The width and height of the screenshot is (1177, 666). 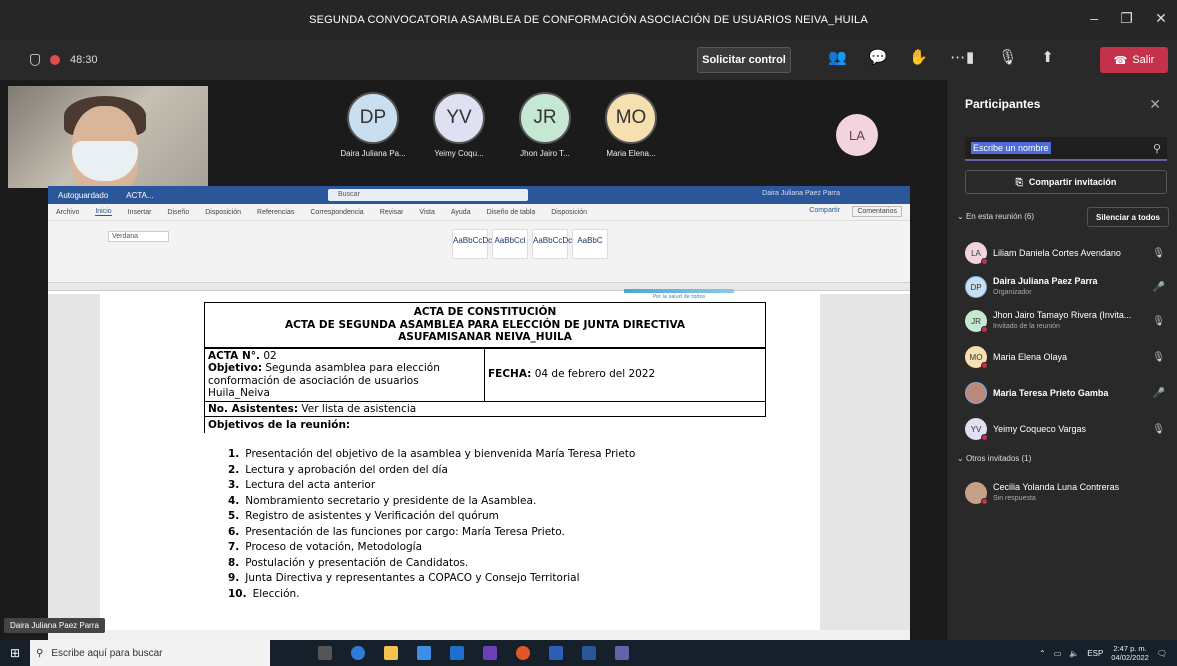 What do you see at coordinates (178, 212) in the screenshot?
I see `menu-diseno: Diseño` at bounding box center [178, 212].